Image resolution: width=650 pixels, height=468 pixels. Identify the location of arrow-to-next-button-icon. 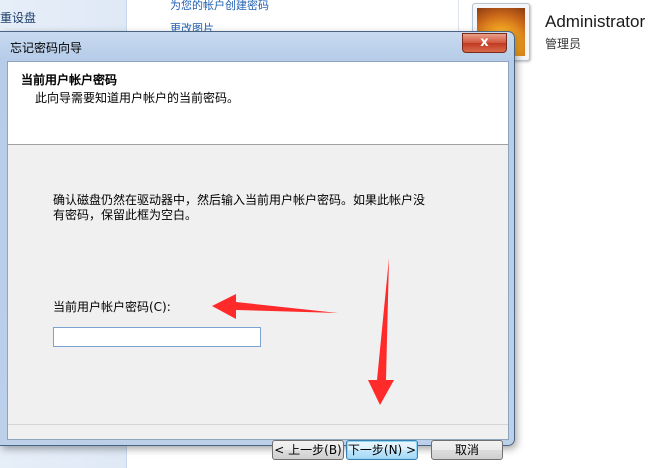
(381, 331).